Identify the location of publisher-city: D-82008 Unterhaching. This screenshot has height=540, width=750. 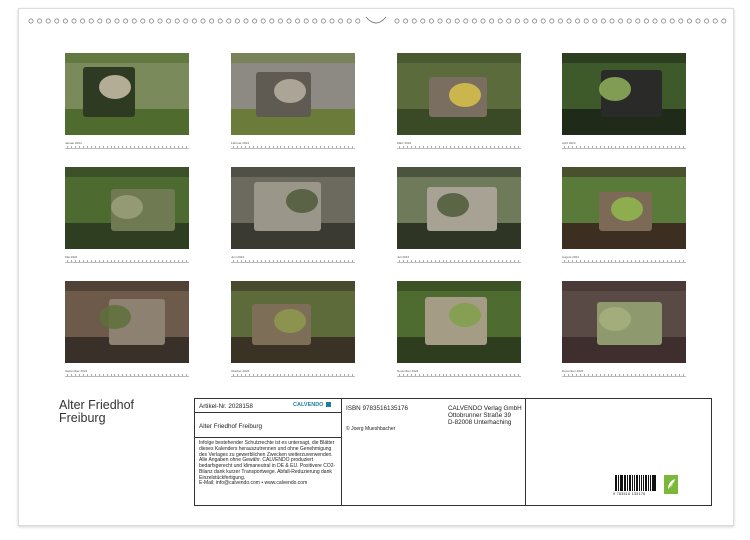
(480, 422).